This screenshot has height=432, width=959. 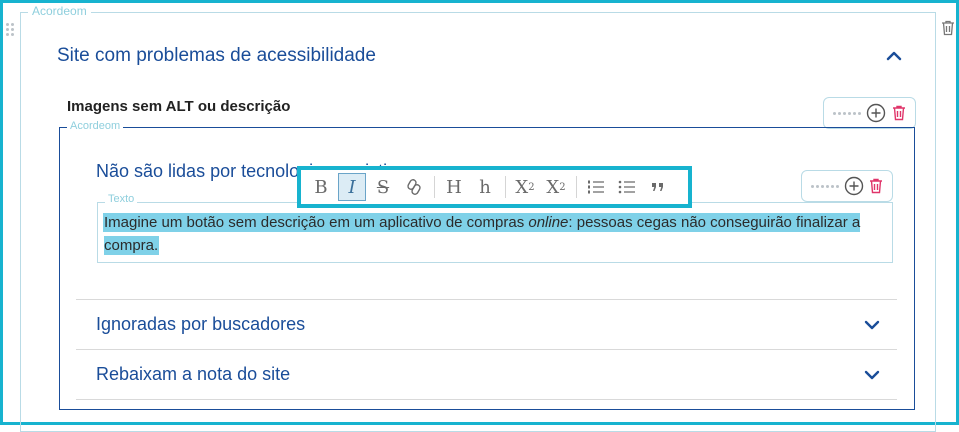 I want to click on subscript-mark: 2, so click(x=531, y=187).